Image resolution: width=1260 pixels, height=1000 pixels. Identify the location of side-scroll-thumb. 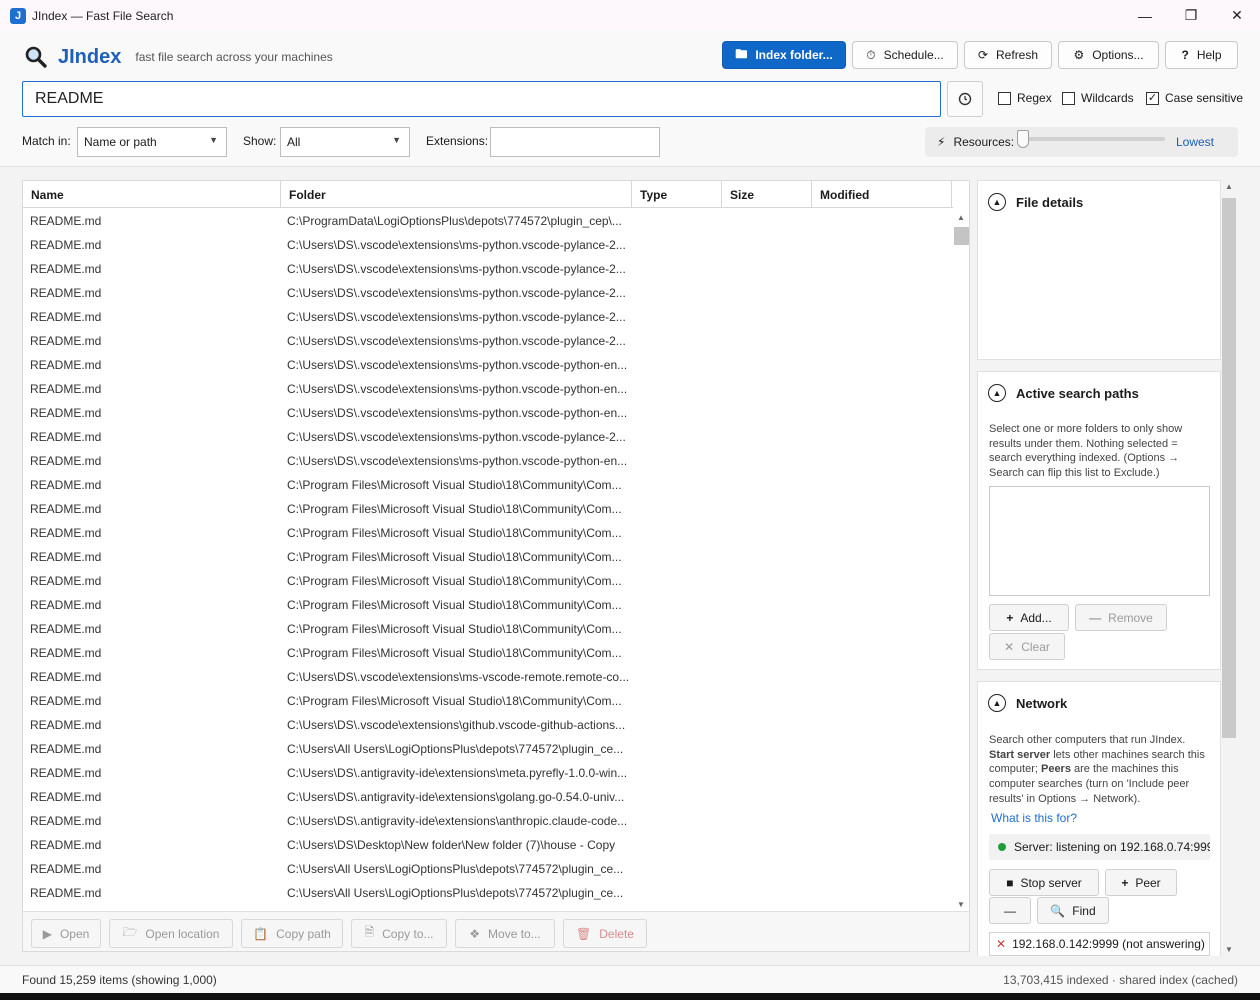
(1229, 468).